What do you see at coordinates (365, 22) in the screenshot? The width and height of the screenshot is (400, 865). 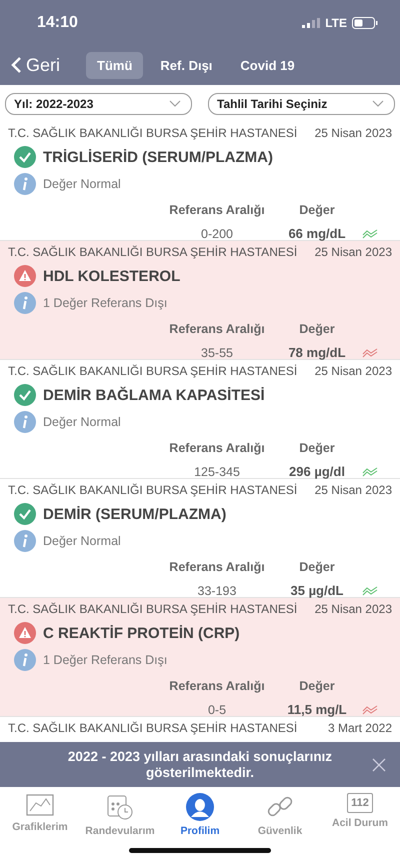 I see `battery-icon` at bounding box center [365, 22].